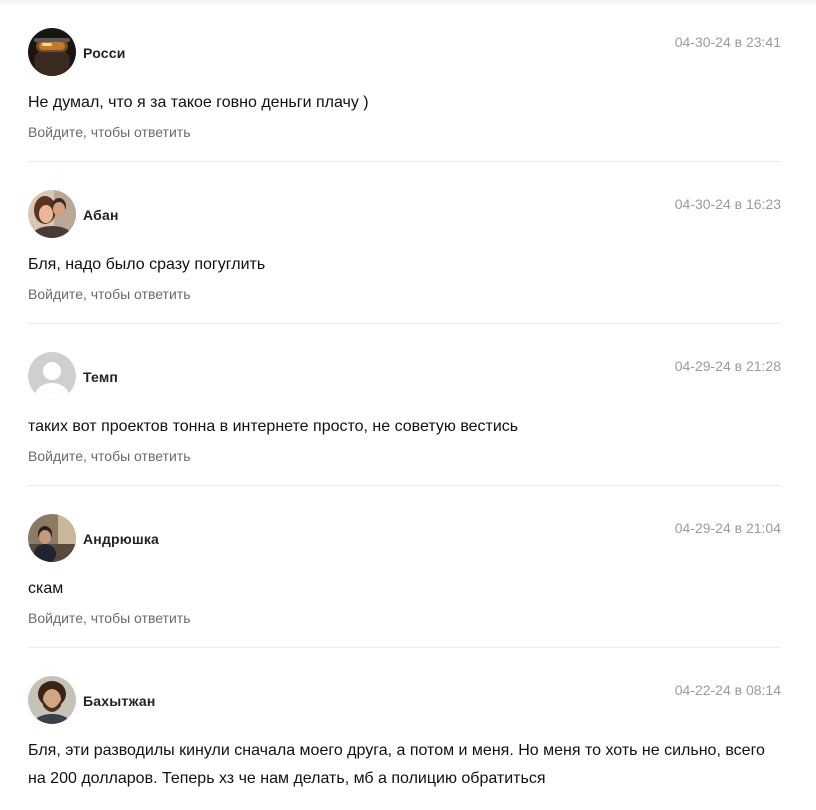  What do you see at coordinates (727, 366) in the screenshot?
I see `comment-date: 04-29-24 в 21:28` at bounding box center [727, 366].